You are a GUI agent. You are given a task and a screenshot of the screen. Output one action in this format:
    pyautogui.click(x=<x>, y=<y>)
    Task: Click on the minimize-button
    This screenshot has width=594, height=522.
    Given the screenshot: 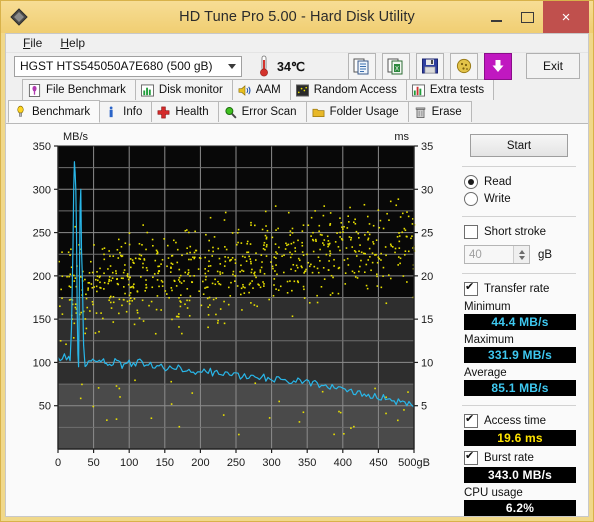 What is the action you would take?
    pyautogui.click(x=496, y=17)
    